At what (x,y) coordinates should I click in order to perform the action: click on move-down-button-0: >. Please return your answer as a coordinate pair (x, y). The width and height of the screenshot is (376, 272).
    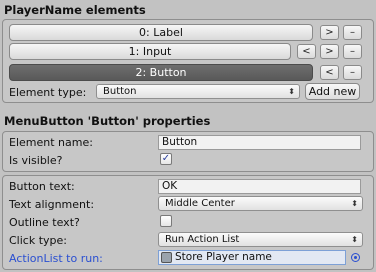
    Looking at the image, I should click on (329, 32).